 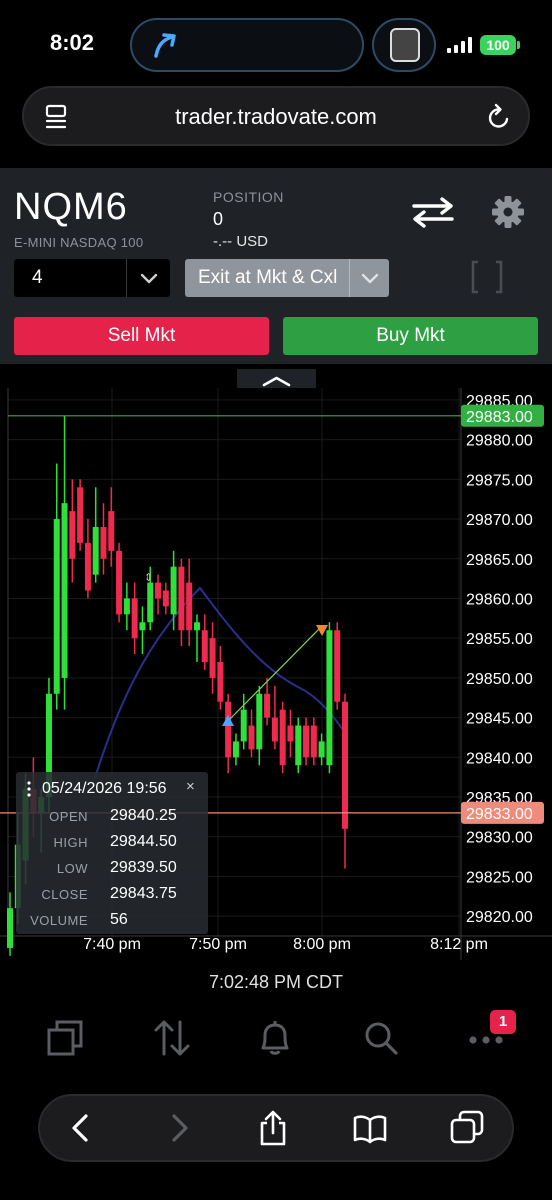 I want to click on open-value: 29840.25, so click(x=143, y=815).